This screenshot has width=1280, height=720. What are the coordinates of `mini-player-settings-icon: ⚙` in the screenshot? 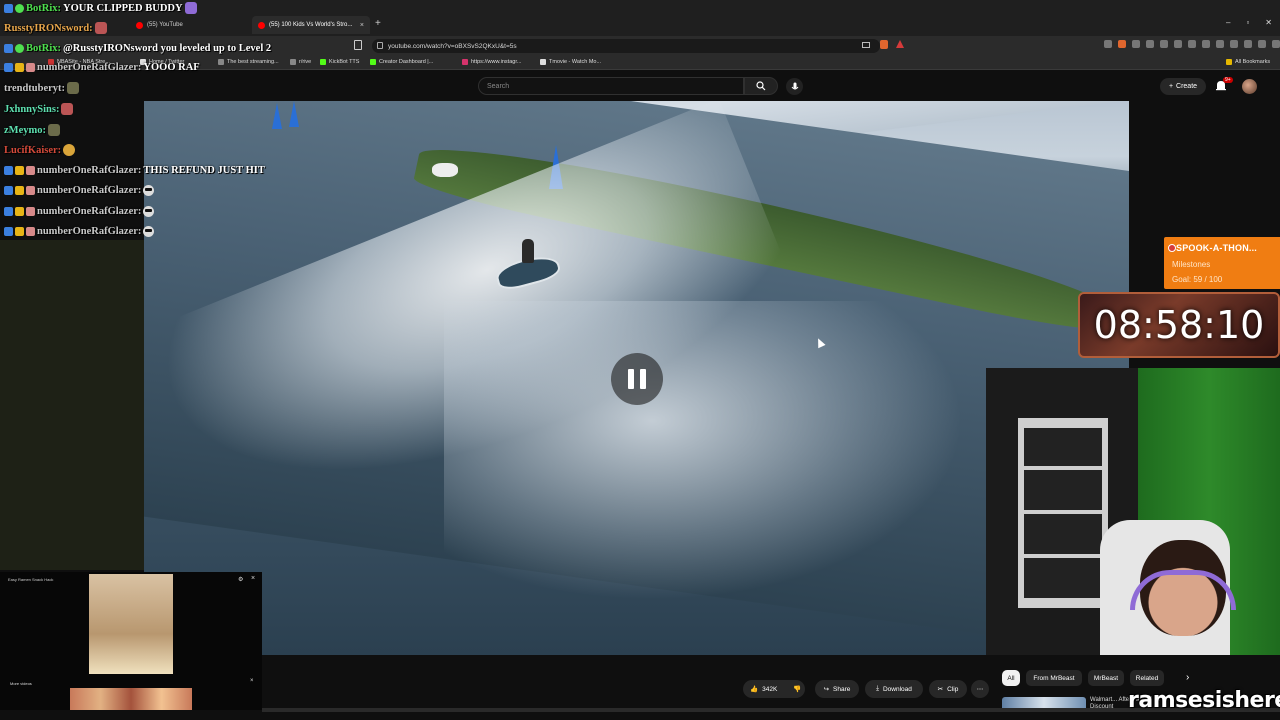 It's located at (240, 579).